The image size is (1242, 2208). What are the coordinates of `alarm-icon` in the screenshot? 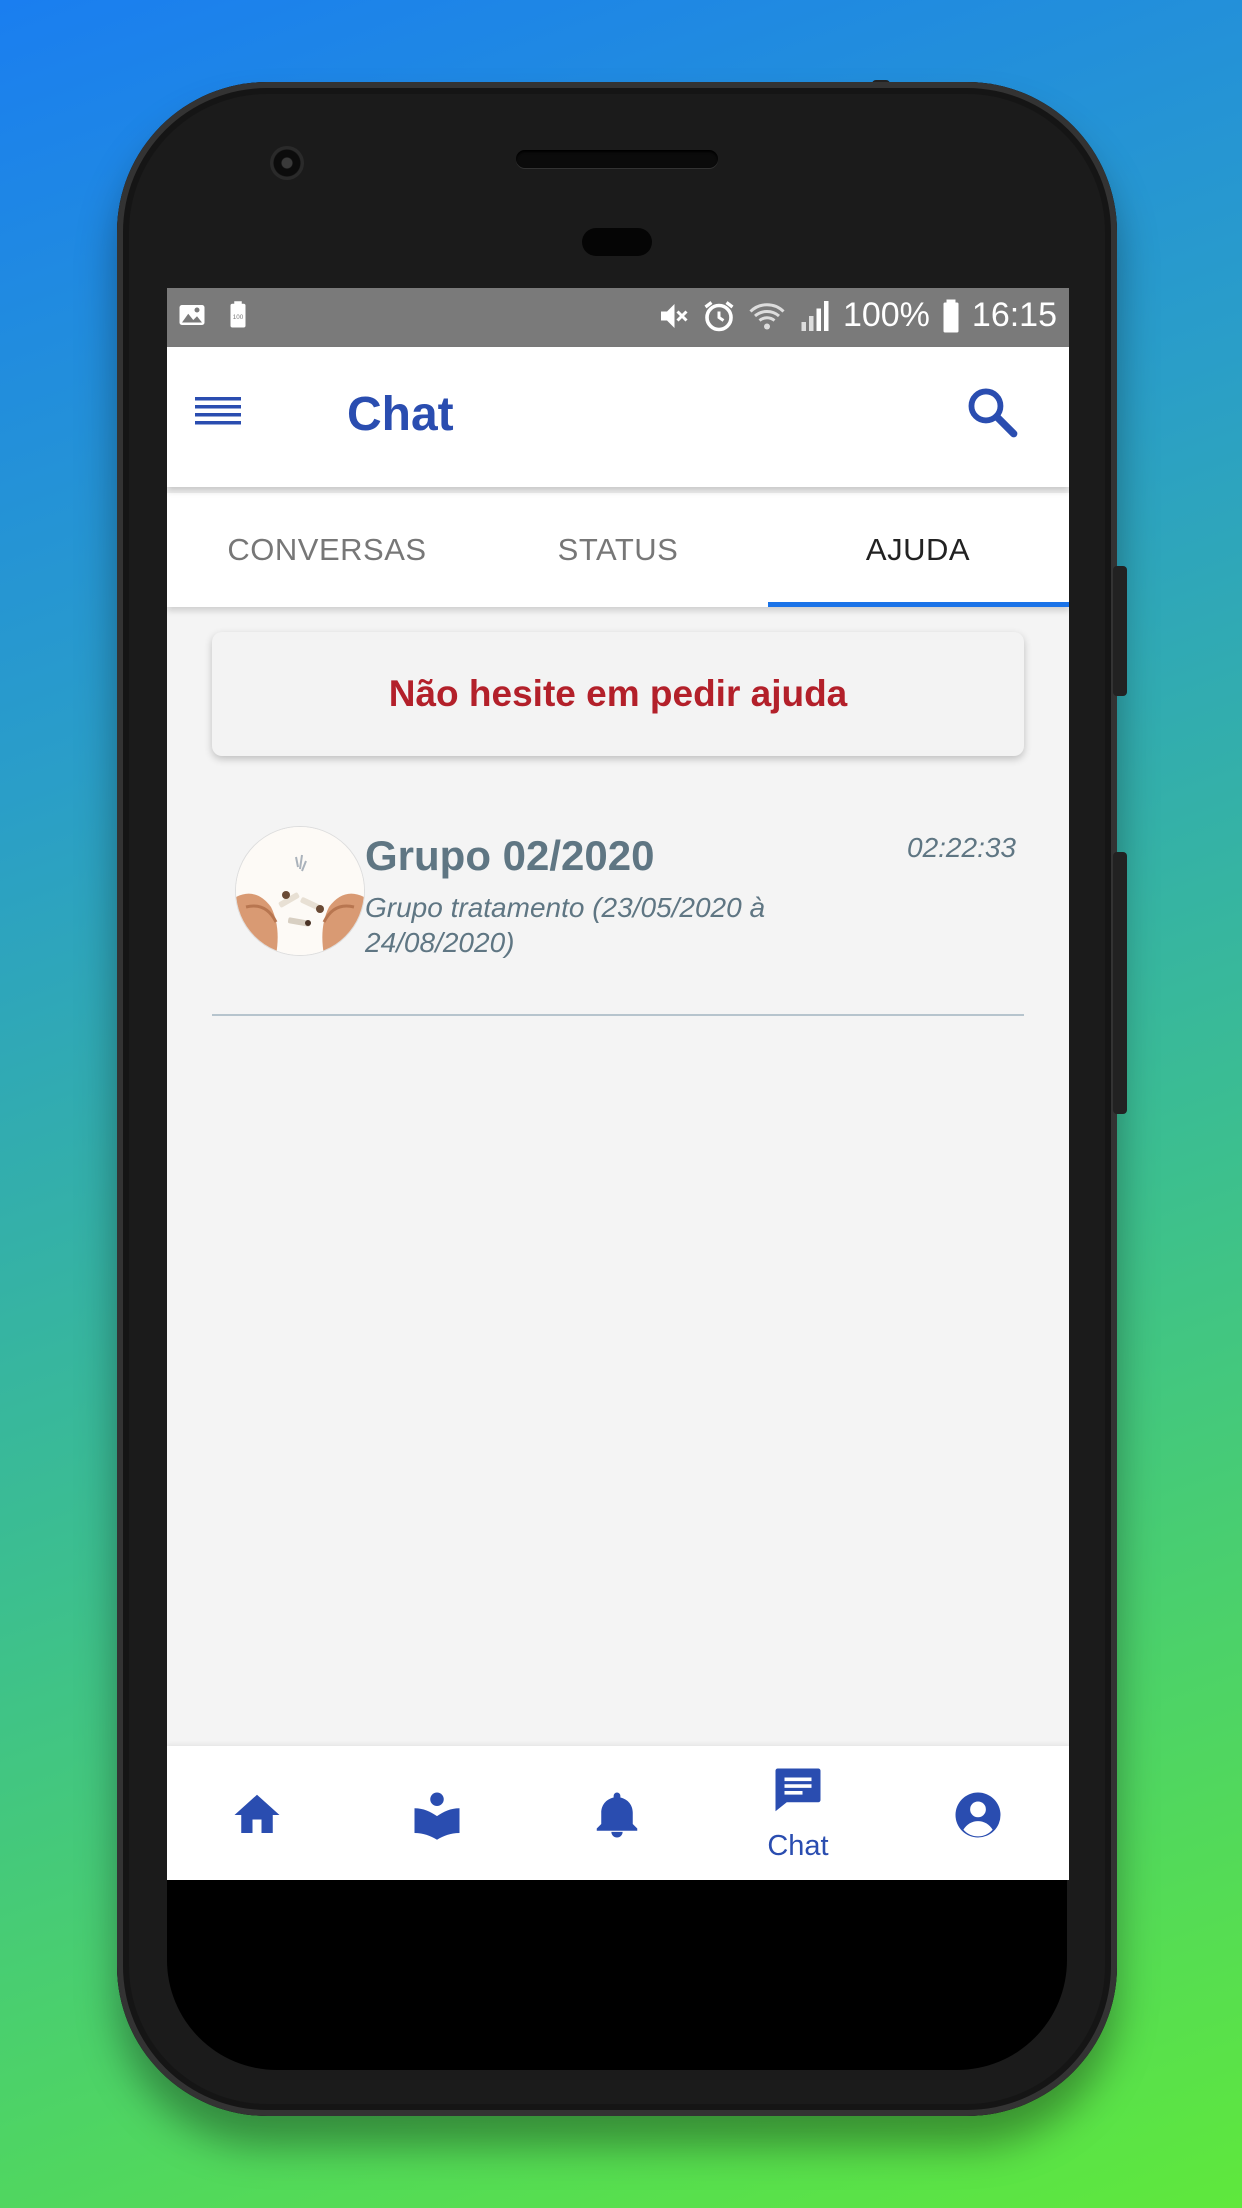 It's located at (719, 315).